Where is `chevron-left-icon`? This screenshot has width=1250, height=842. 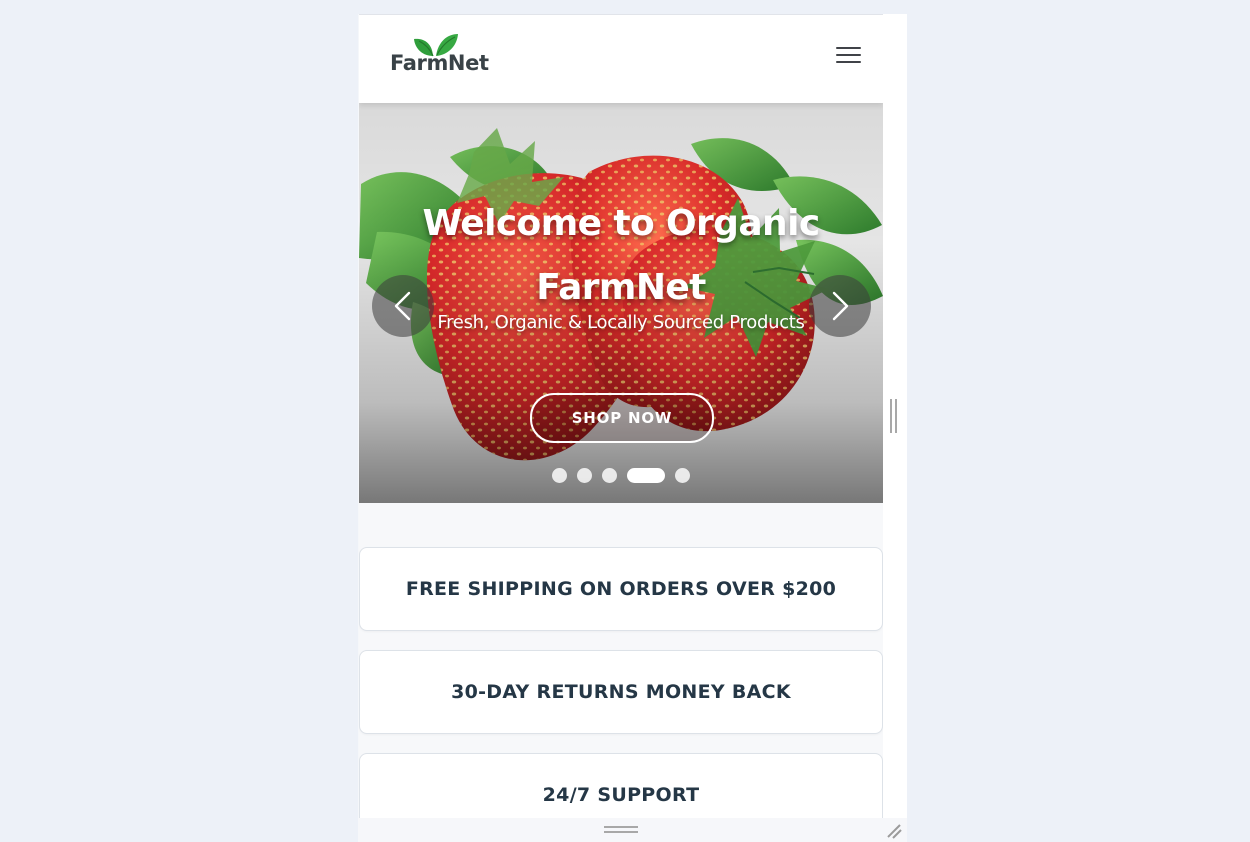 chevron-left-icon is located at coordinates (402, 306).